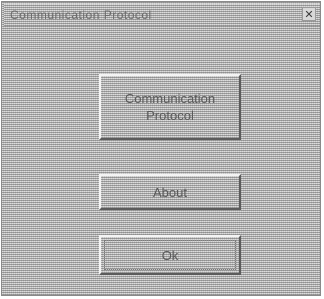  I want to click on ok-label: Ok, so click(170, 255).